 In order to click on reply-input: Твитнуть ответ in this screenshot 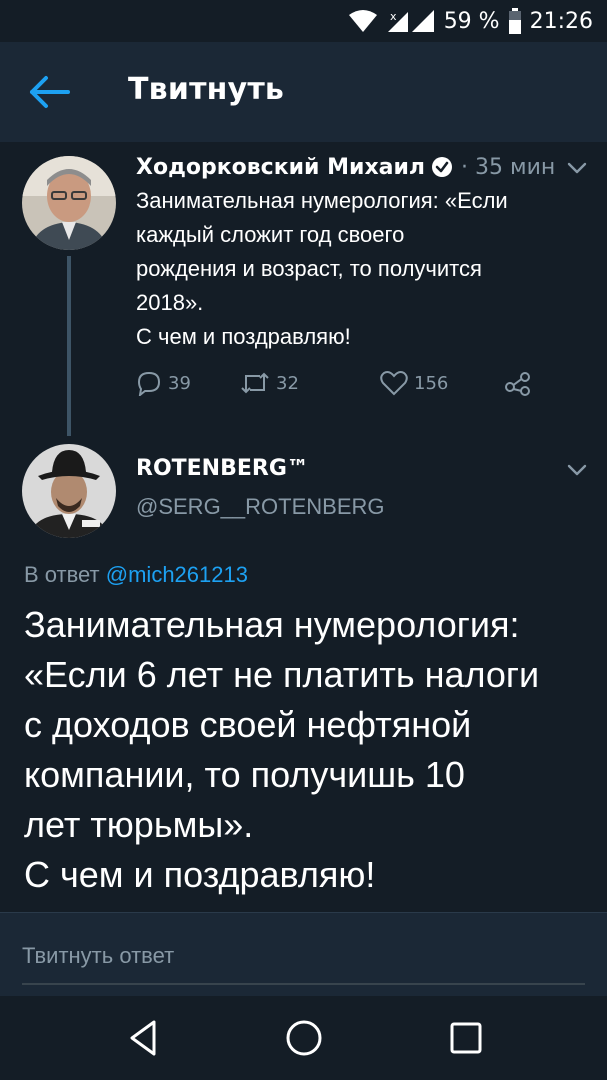, I will do `click(303, 959)`.